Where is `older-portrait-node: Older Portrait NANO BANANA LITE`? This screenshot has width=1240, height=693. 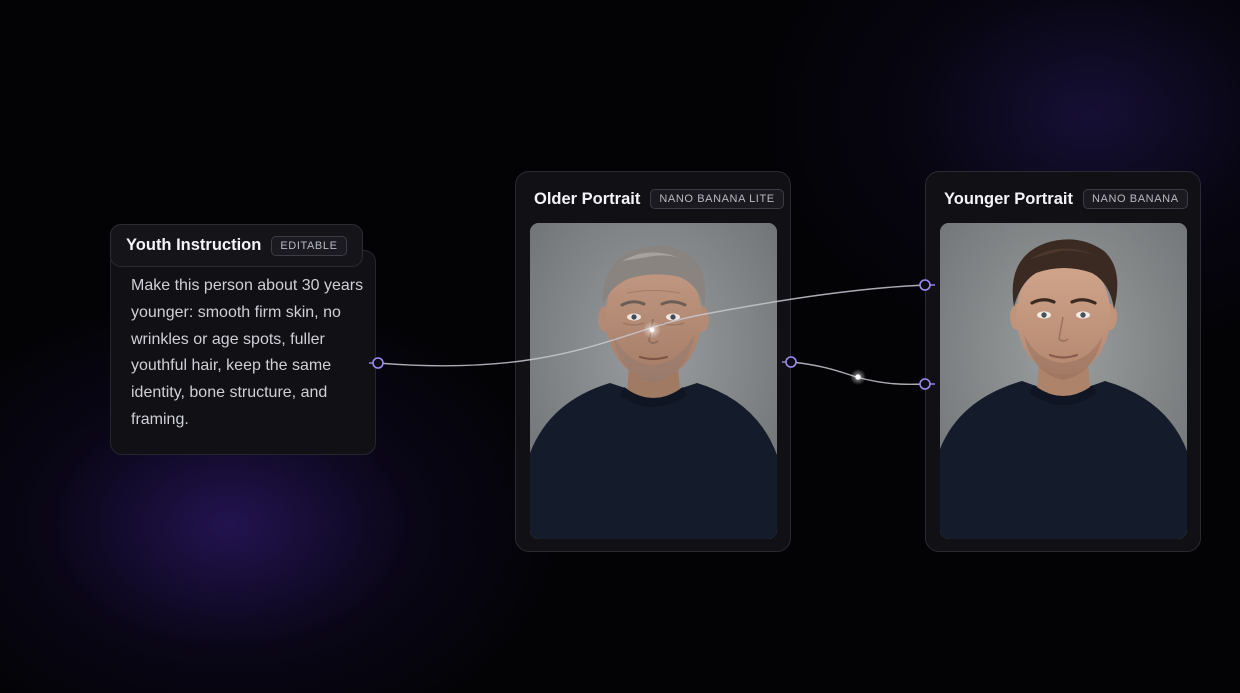 older-portrait-node: Older Portrait NANO BANANA LITE is located at coordinates (653, 361).